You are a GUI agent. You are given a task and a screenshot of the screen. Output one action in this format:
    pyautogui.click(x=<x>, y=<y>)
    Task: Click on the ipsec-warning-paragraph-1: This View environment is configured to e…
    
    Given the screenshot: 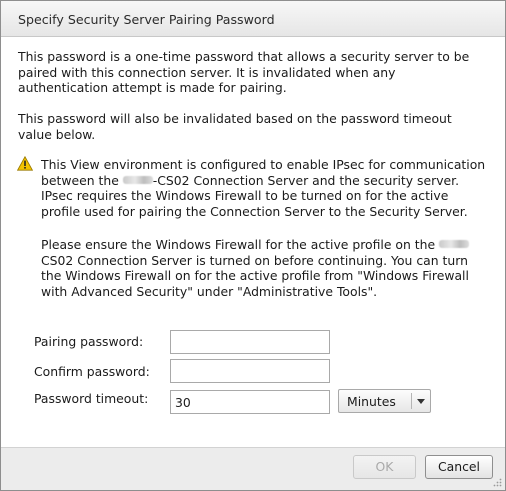 What is the action you would take?
    pyautogui.click(x=268, y=188)
    